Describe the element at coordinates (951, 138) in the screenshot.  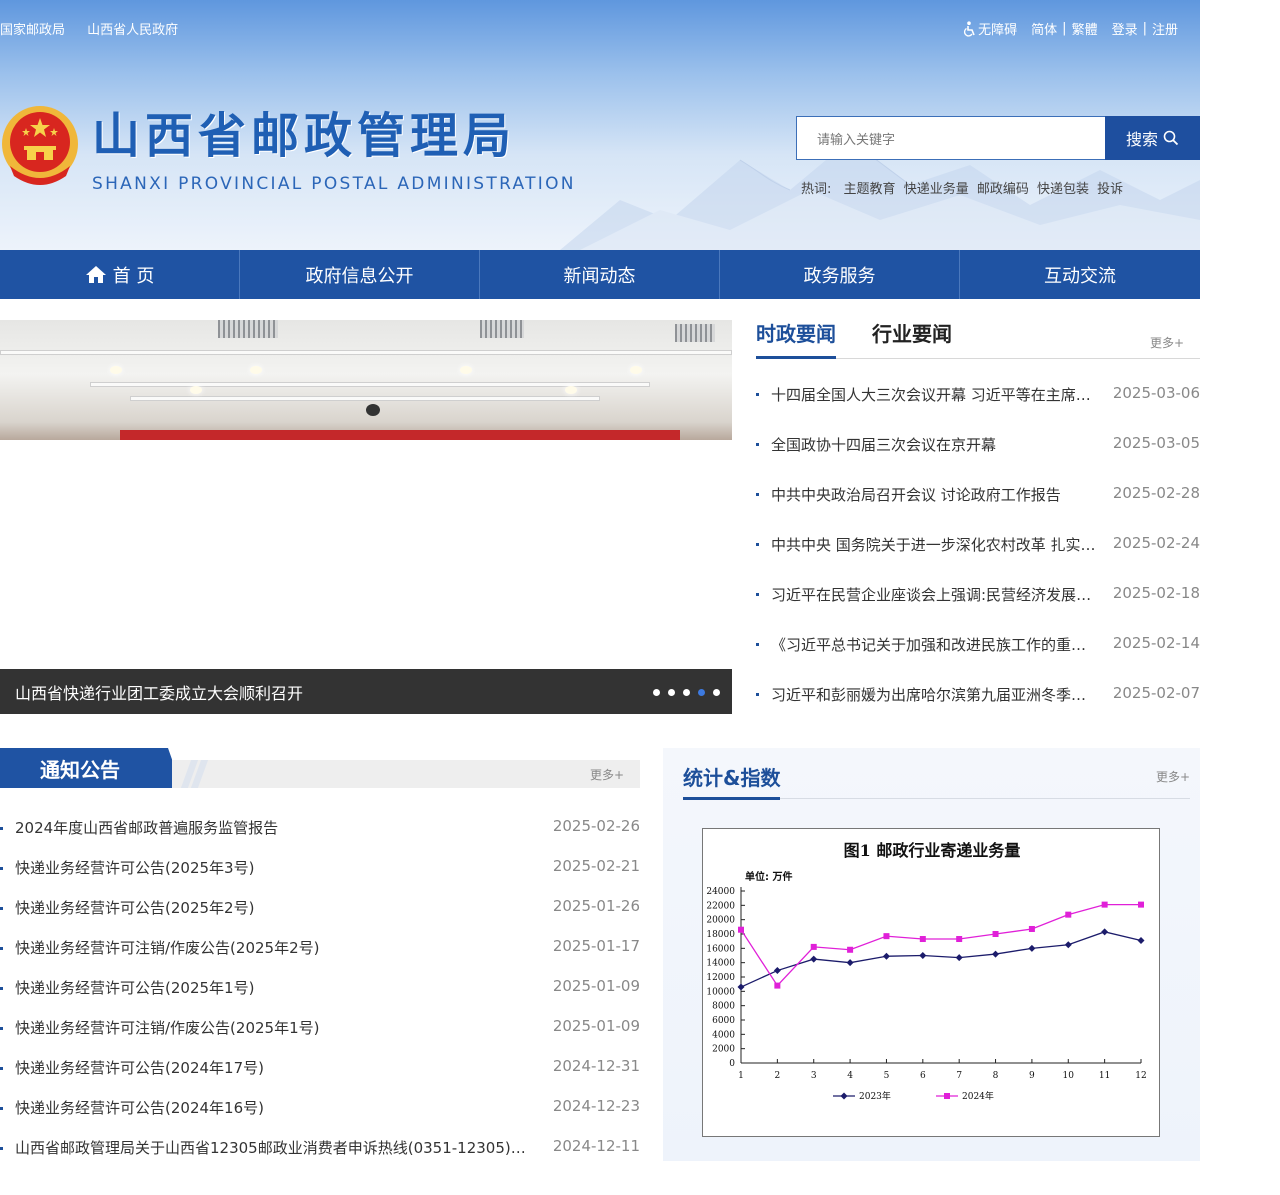
I see `search-input: 请输入关键字` at that location.